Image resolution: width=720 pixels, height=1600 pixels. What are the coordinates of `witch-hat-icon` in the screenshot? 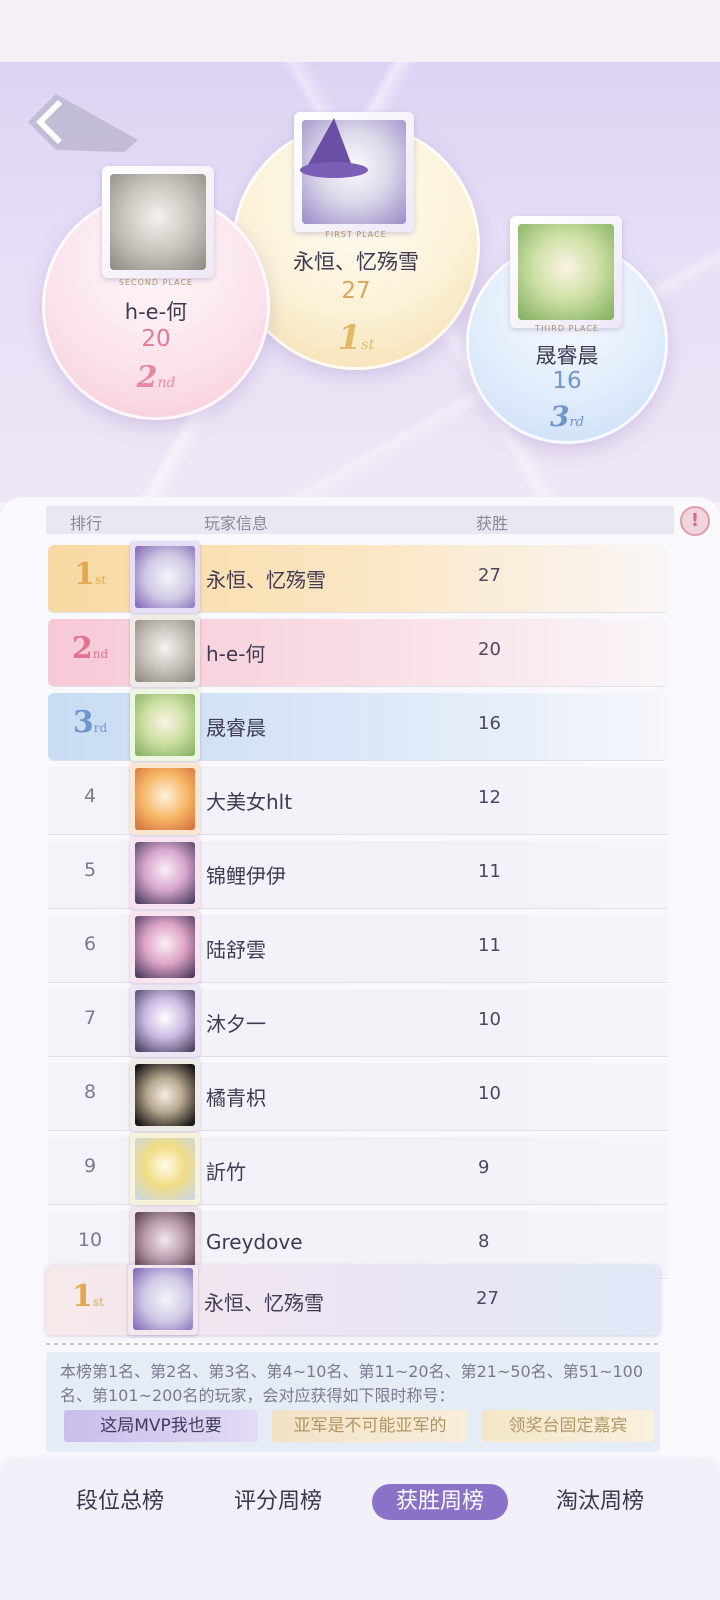 It's located at (334, 148).